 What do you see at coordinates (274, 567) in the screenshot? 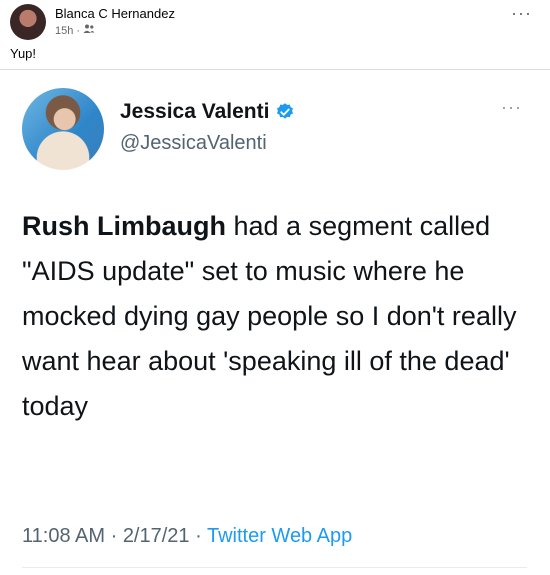
I see `tweet-divider` at bounding box center [274, 567].